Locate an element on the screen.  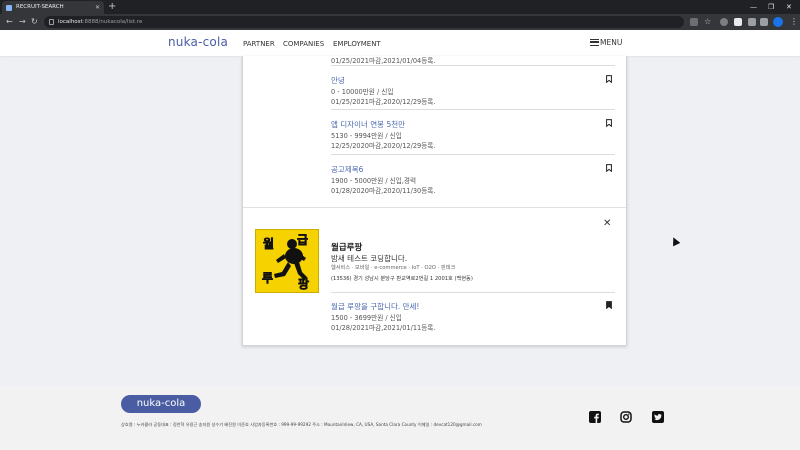
posting-salary: 1900 - 5000만원 / 신입,경력 is located at coordinates (374, 181).